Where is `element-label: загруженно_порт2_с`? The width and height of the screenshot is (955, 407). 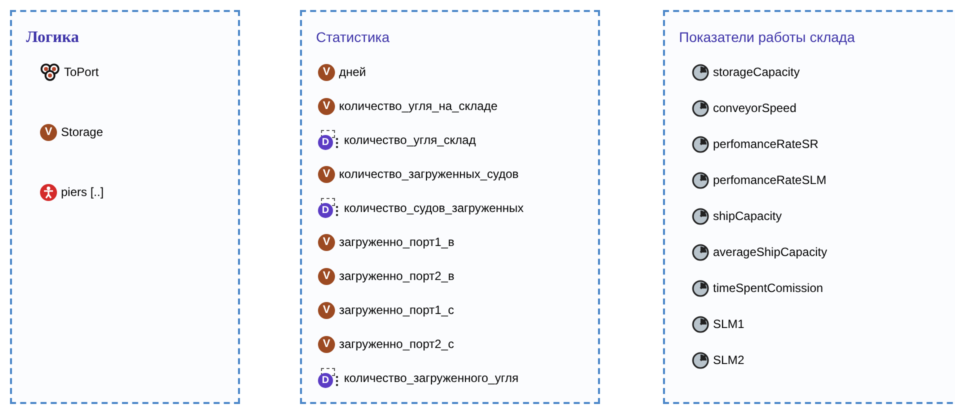 element-label: загруженно_порт2_с is located at coordinates (396, 344).